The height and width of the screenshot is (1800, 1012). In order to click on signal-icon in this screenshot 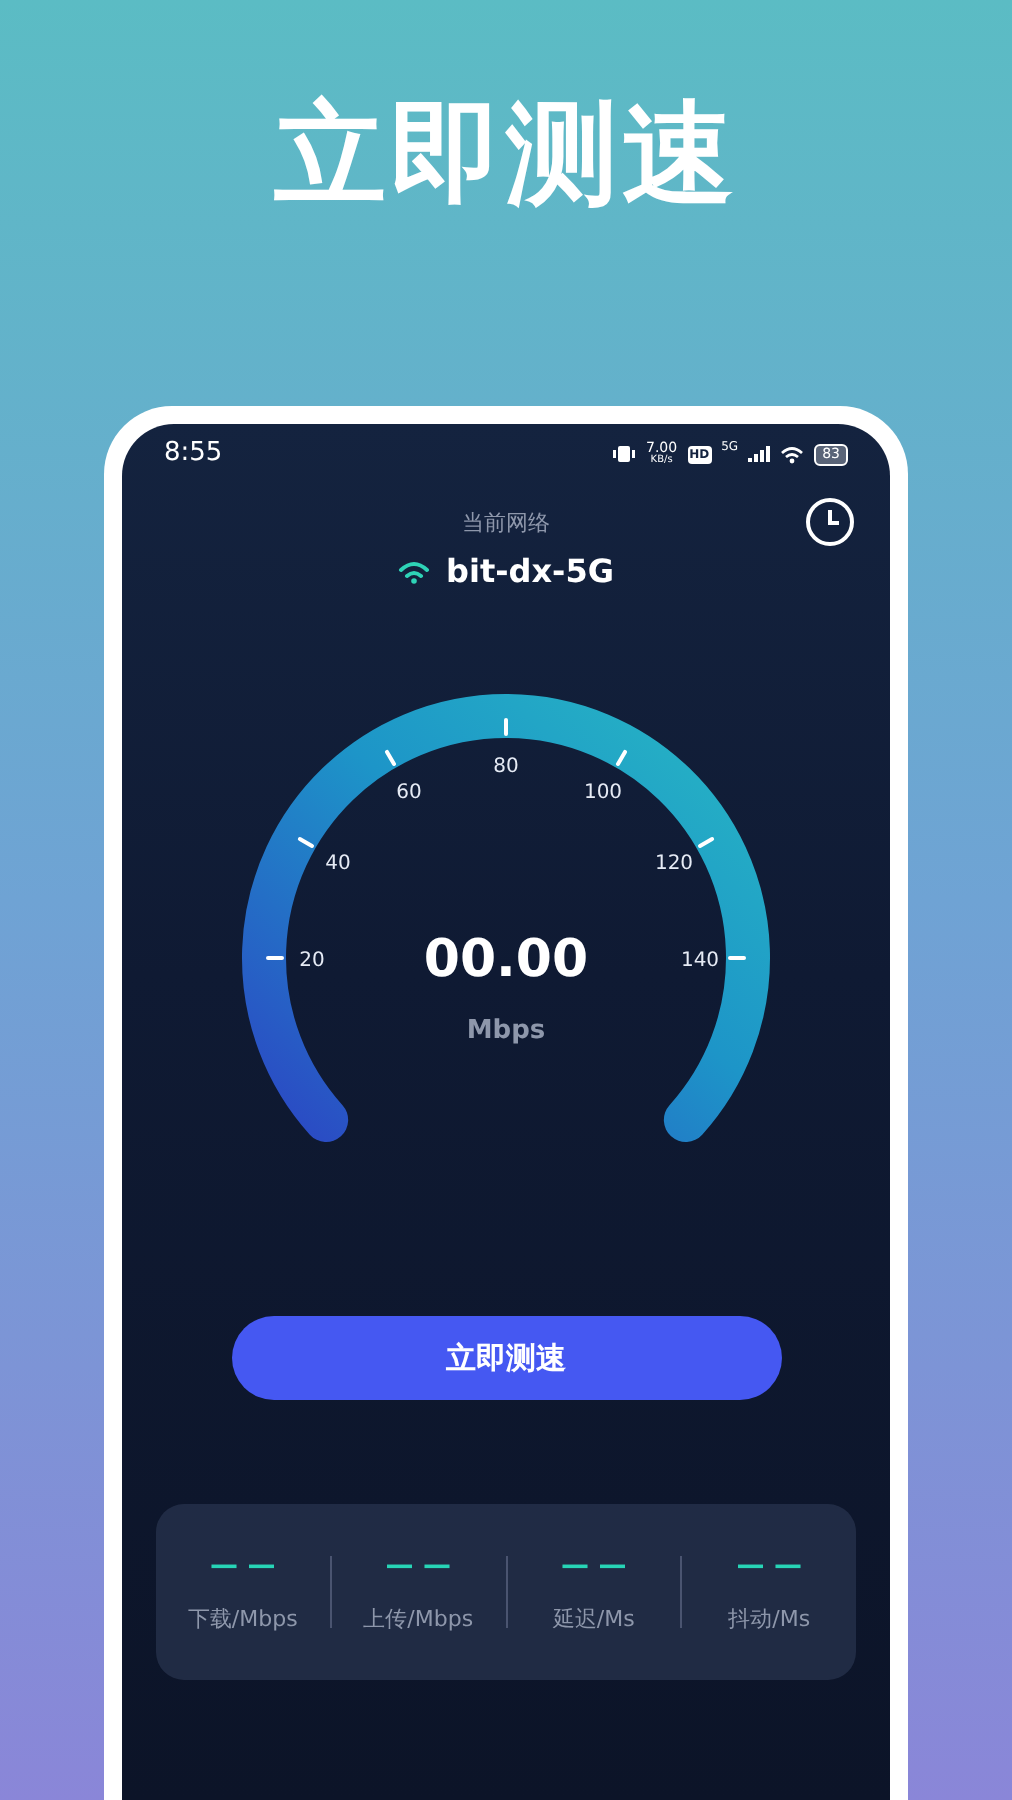, I will do `click(759, 454)`.